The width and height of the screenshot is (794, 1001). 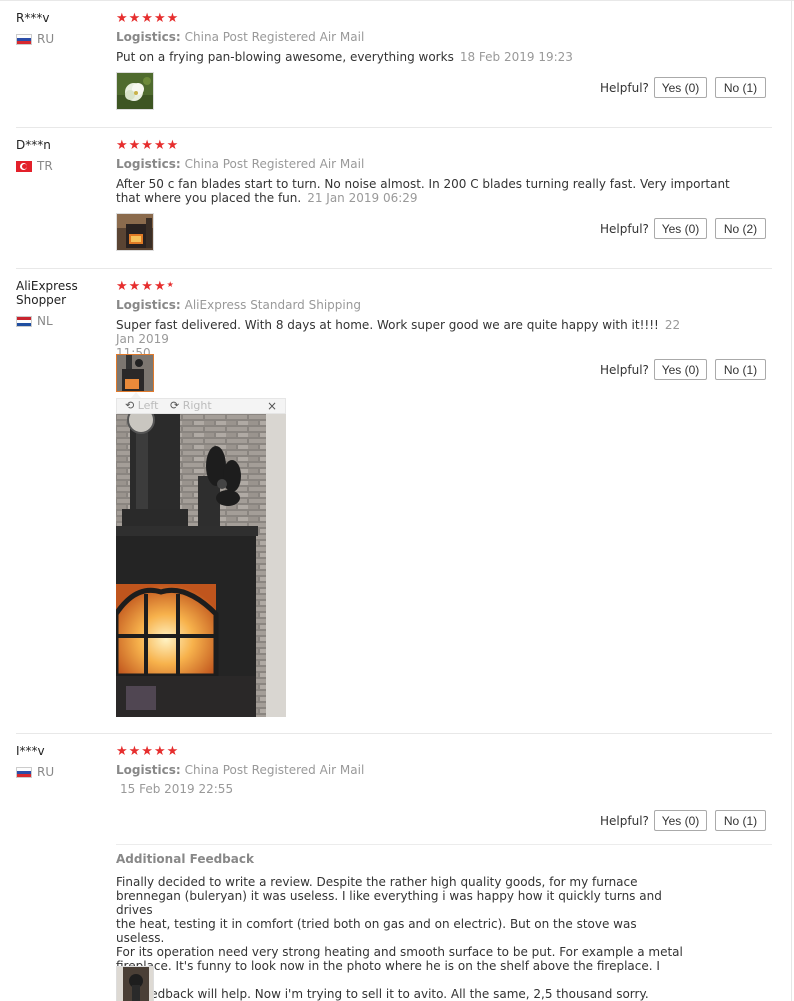 I want to click on star-rating-full: ★★★★, so click(x=141, y=286).